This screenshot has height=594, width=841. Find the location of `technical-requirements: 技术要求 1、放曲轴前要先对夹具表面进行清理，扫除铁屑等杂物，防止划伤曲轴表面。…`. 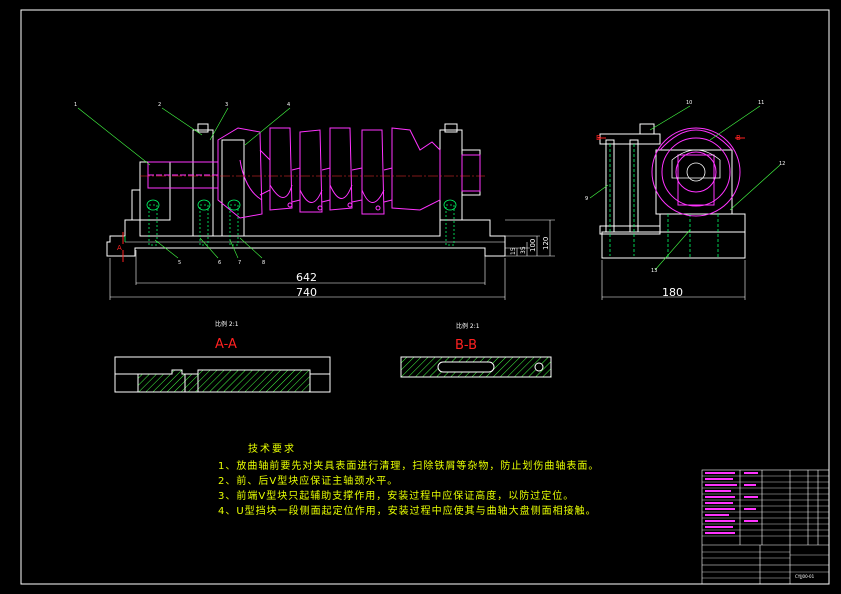

technical-requirements: 技术要求 1、放曲轴前要先对夹具表面进行清理，扫除铁屑等杂物，防止划伤曲轴表面。… is located at coordinates (438, 480).